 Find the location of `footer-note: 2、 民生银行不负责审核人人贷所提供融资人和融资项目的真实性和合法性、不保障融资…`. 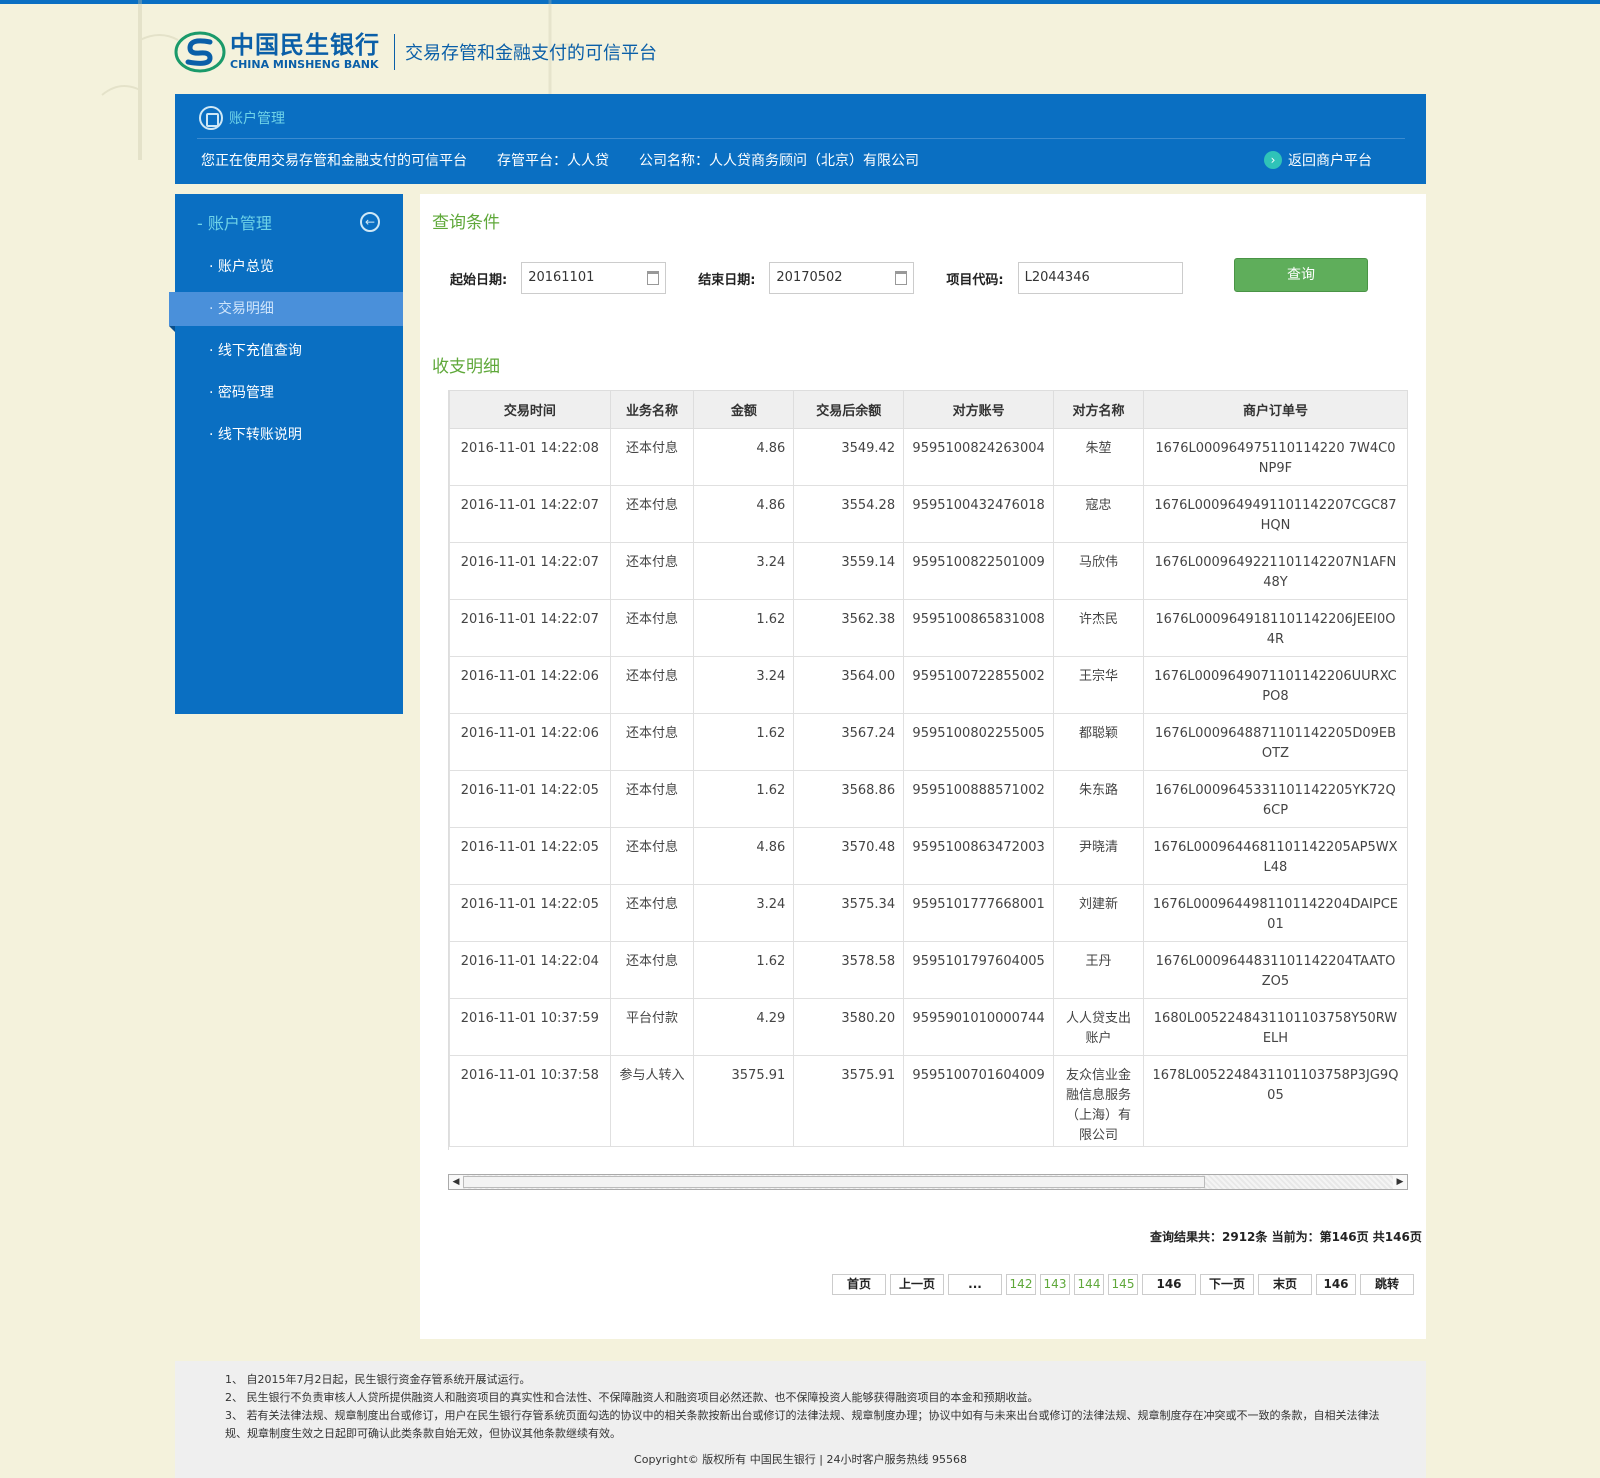

footer-note: 2、 民生银行不负责审核人人贷所提供融资人和融资项目的真实性和合法性、不保障融资… is located at coordinates (632, 1397).